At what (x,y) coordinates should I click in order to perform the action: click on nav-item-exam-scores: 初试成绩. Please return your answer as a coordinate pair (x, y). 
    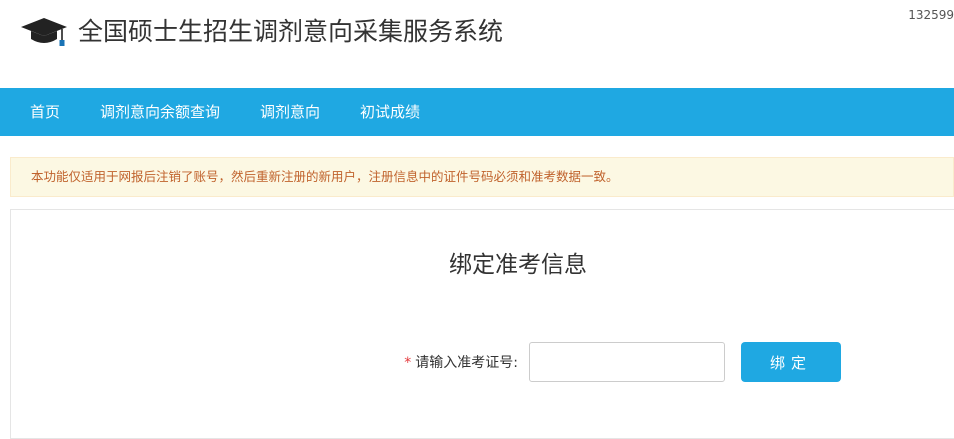
    Looking at the image, I should click on (390, 112).